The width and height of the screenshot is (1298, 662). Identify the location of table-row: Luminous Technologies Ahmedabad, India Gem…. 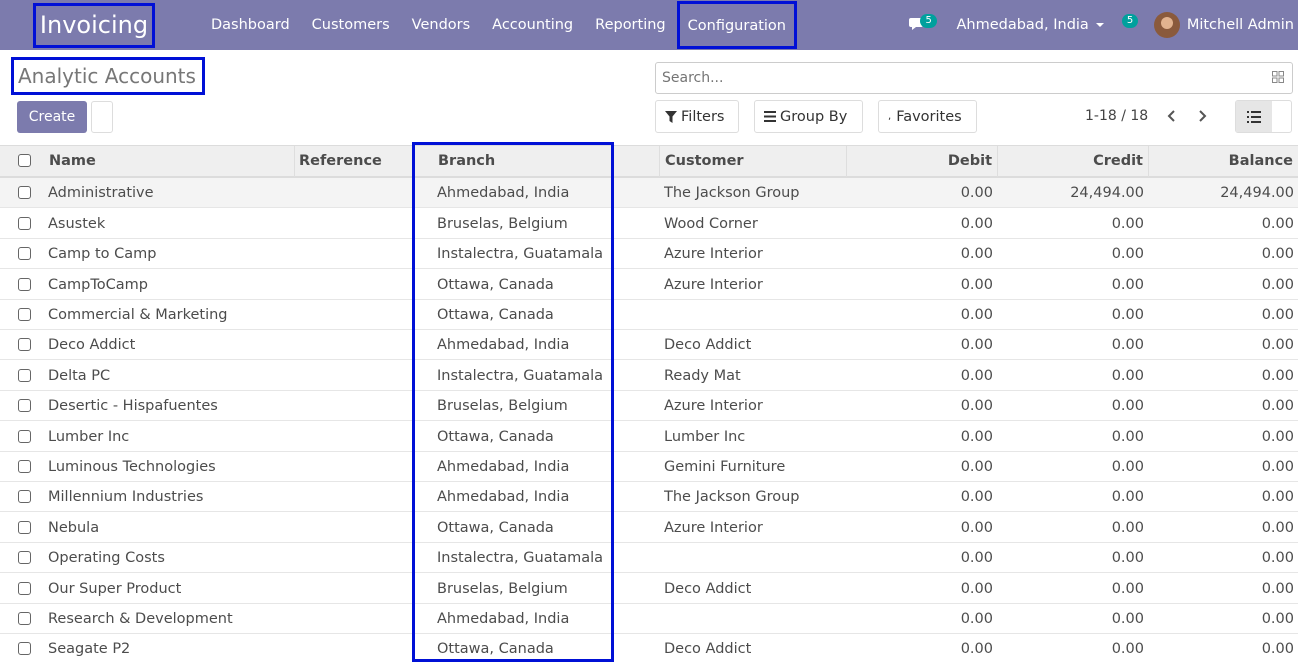
(649, 467).